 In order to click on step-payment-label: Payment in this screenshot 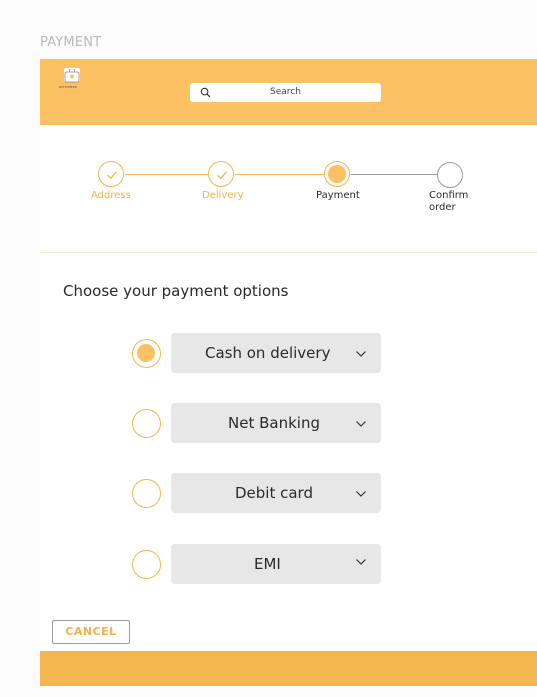, I will do `click(338, 195)`.